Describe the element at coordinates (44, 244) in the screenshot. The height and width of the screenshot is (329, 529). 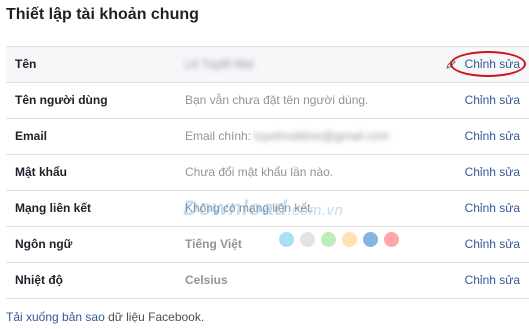
I see `setting-label: Ngôn ngữ` at that location.